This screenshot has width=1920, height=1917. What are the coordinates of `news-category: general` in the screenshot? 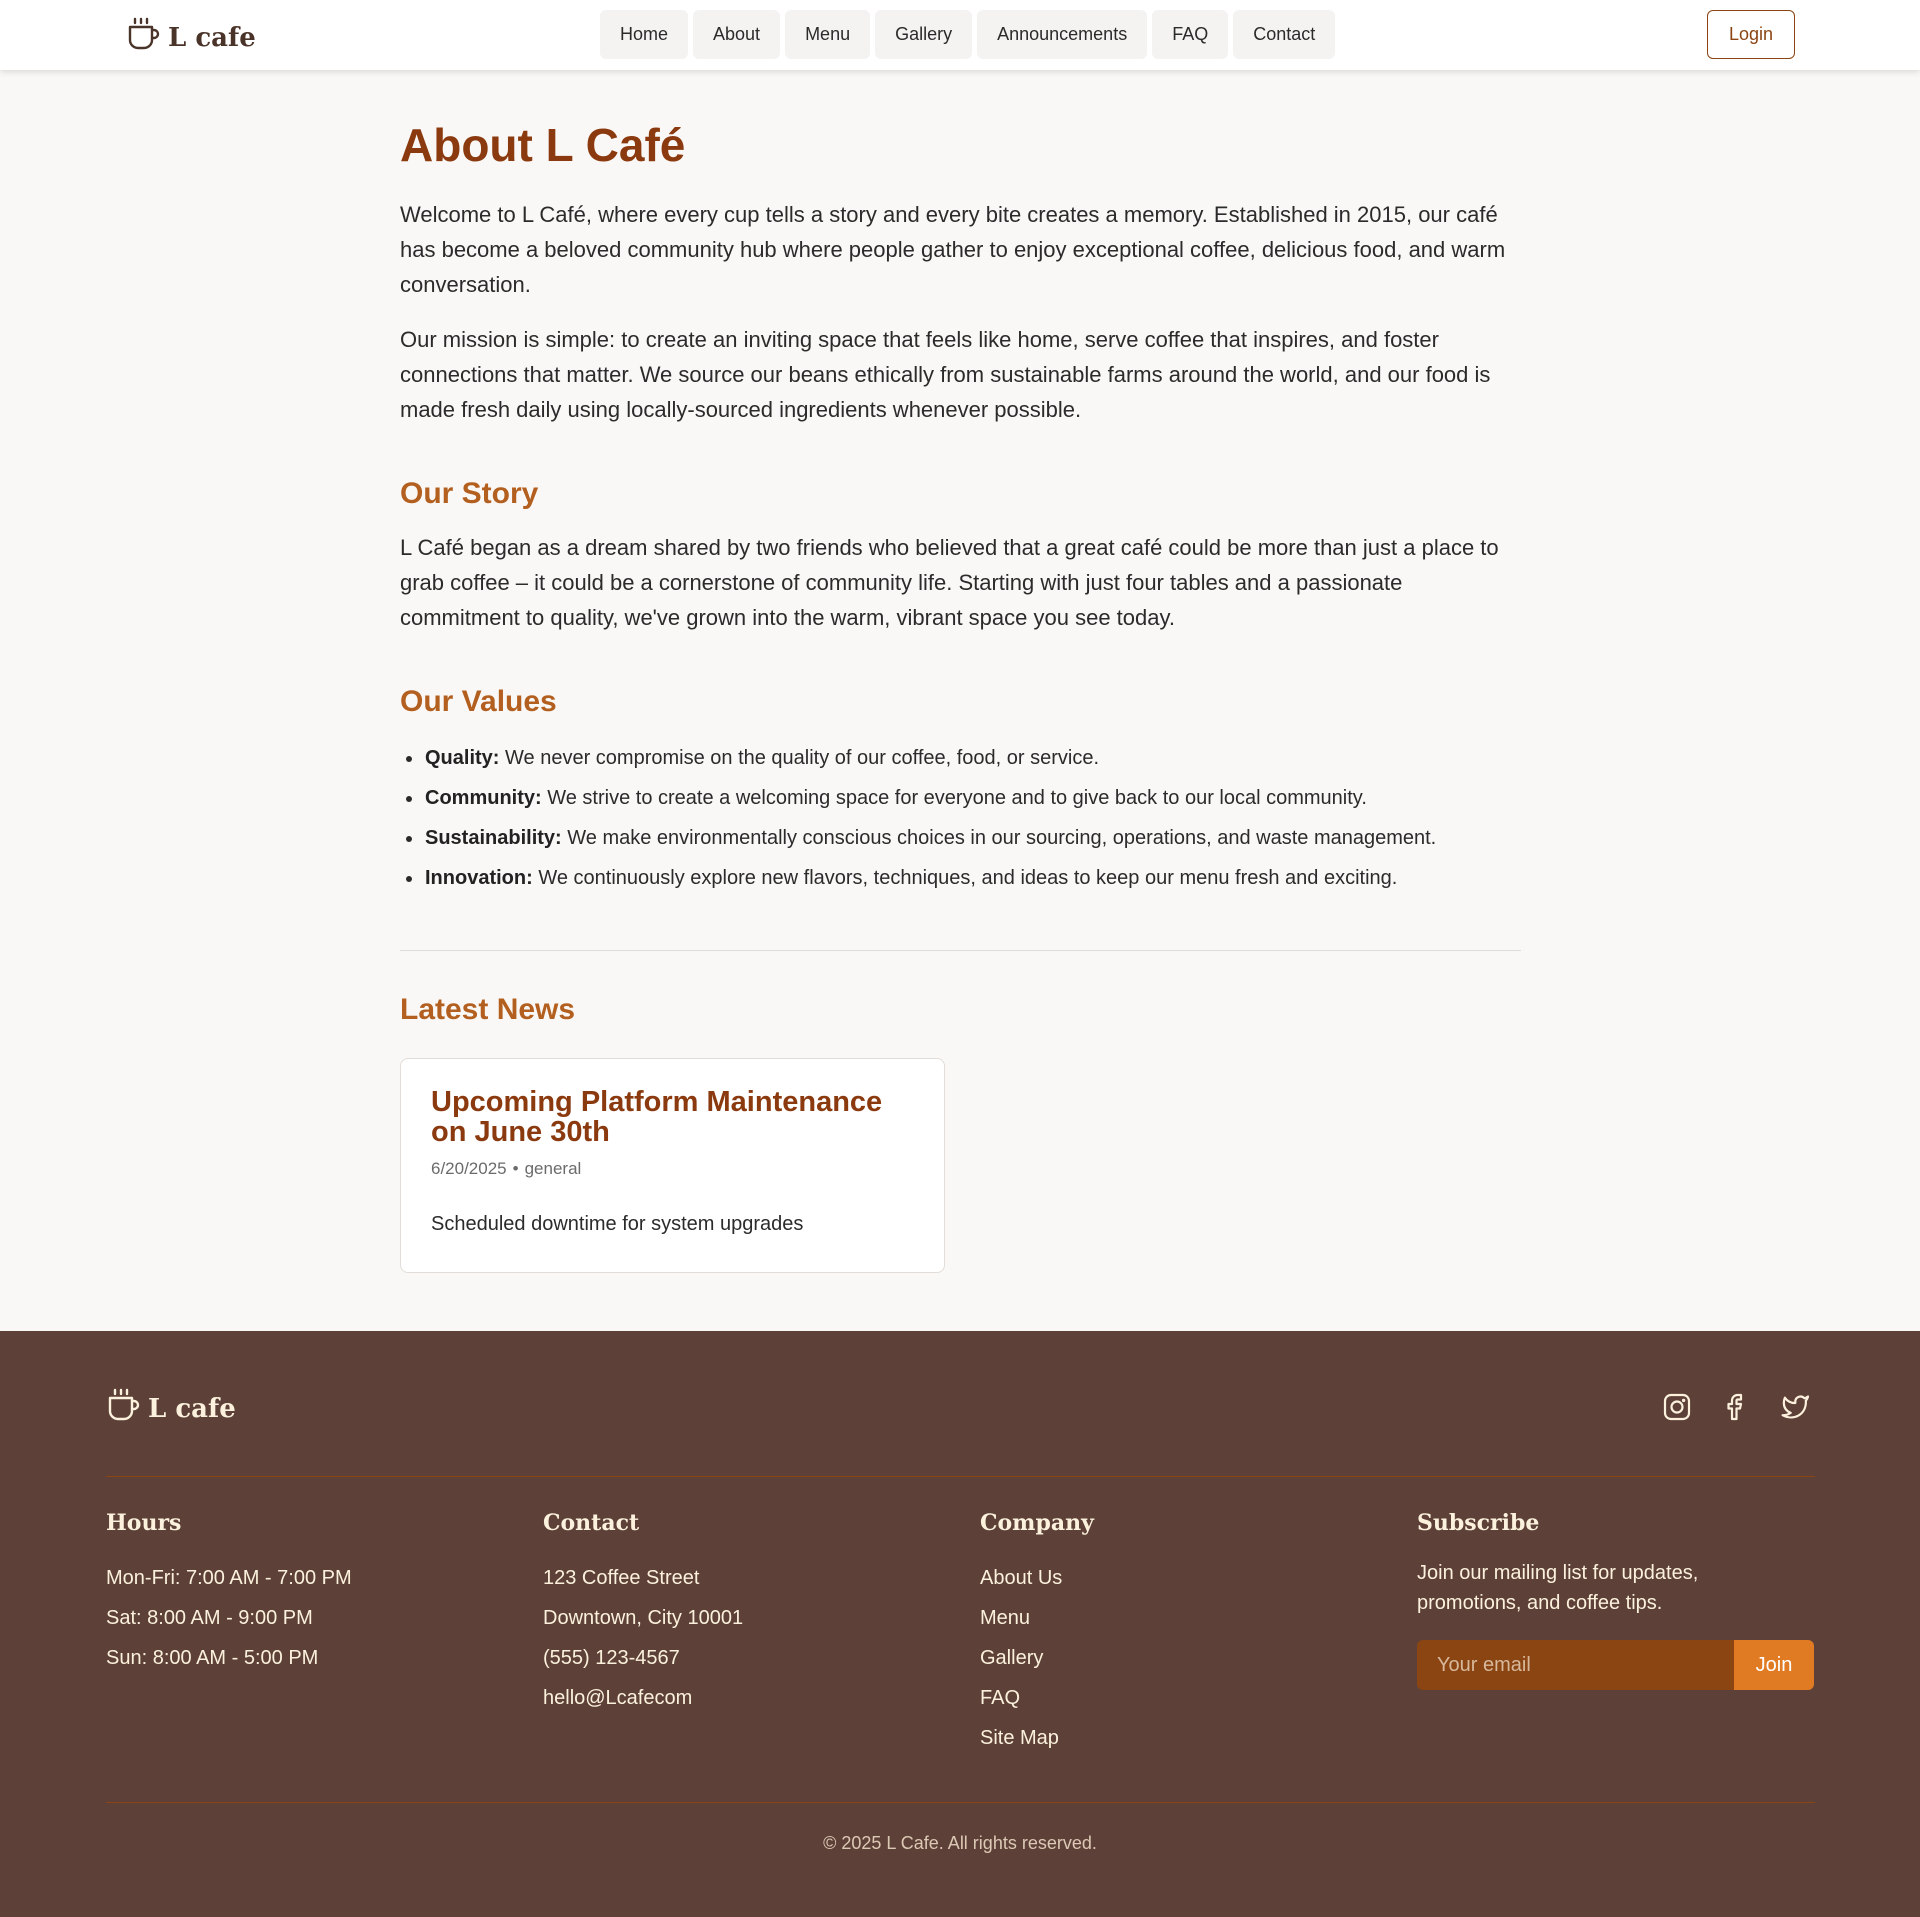 It's located at (553, 1168).